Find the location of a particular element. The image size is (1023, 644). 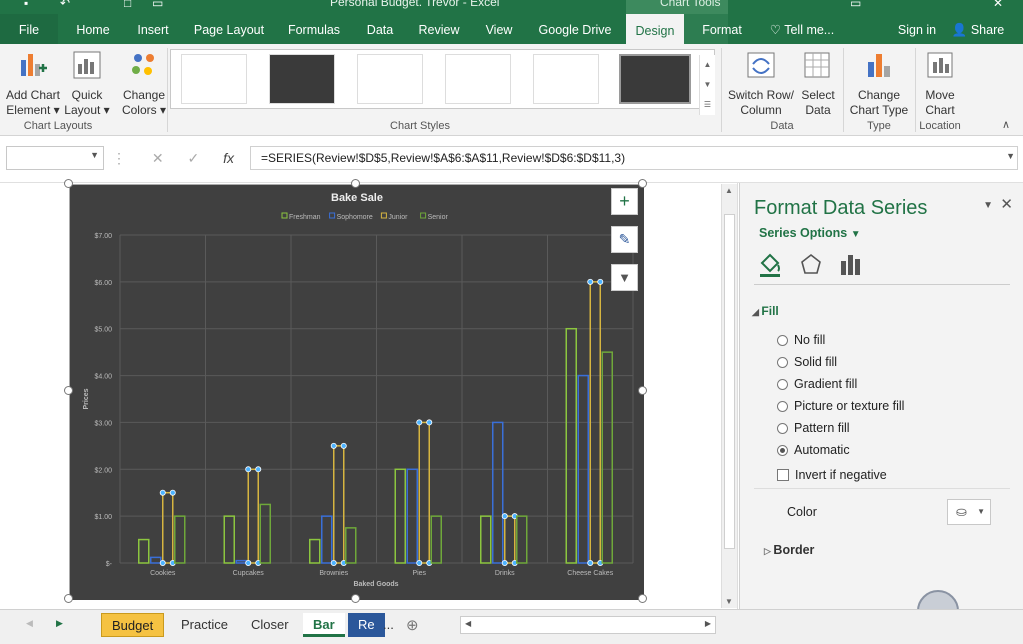

gradient-fill-radio: Gradient fill is located at coordinates (817, 384).